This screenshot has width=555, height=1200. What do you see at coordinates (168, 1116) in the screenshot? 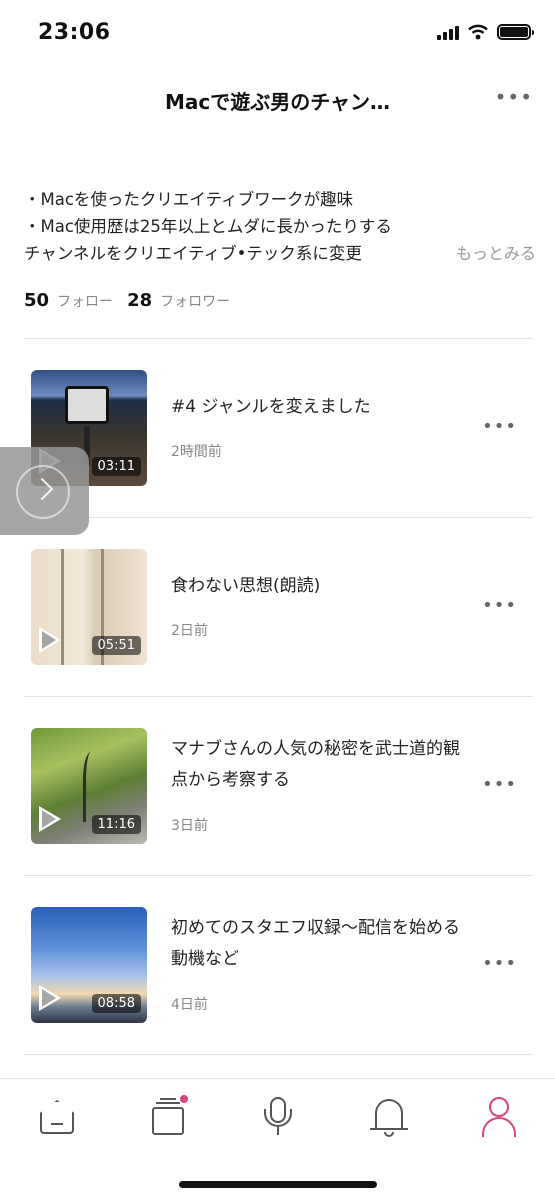
I see `library-icon` at bounding box center [168, 1116].